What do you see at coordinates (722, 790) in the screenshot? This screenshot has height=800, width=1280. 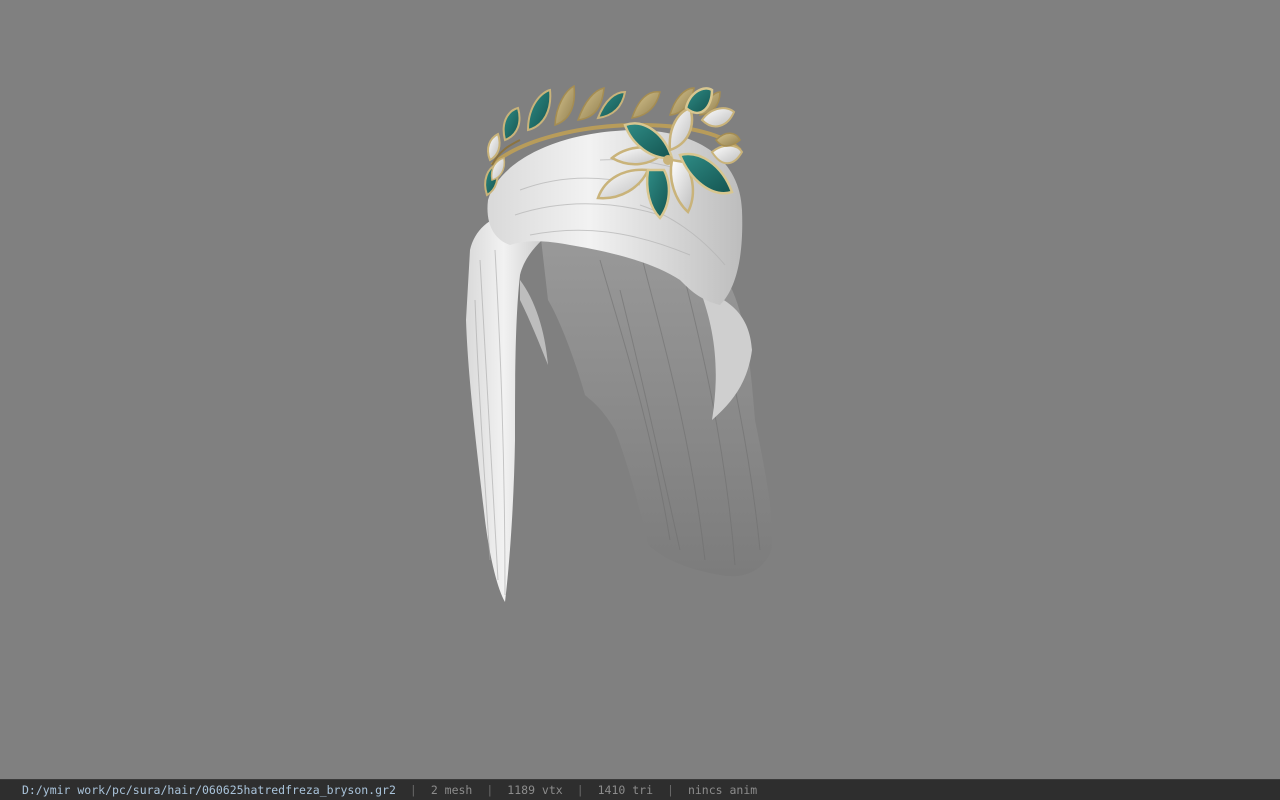 I see `status-animation: nincs anim` at bounding box center [722, 790].